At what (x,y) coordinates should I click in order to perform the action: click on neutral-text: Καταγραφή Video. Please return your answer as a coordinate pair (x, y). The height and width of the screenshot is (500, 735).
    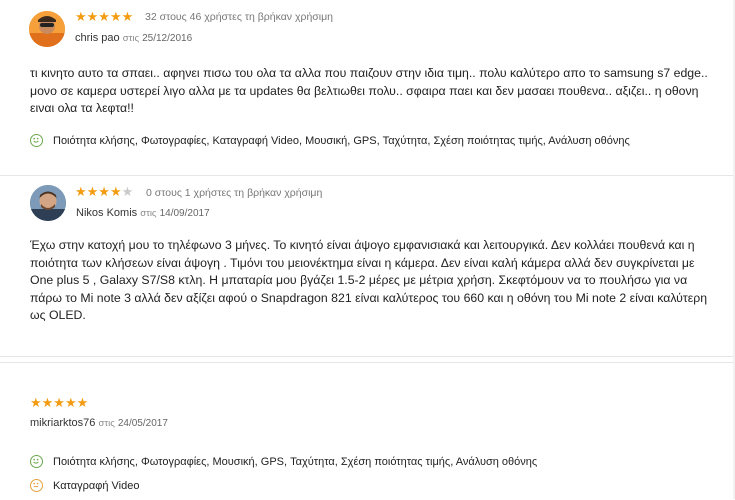
    Looking at the image, I should click on (96, 485).